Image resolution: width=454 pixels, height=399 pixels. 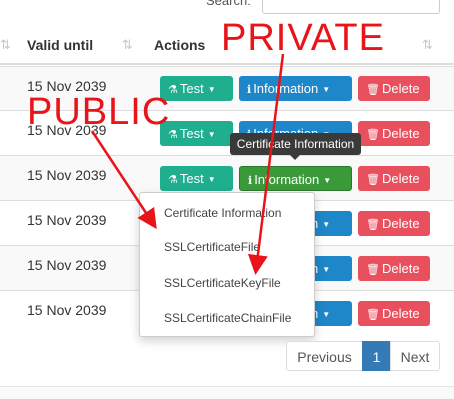 What do you see at coordinates (179, 45) in the screenshot?
I see `column-header-actions: Actions` at bounding box center [179, 45].